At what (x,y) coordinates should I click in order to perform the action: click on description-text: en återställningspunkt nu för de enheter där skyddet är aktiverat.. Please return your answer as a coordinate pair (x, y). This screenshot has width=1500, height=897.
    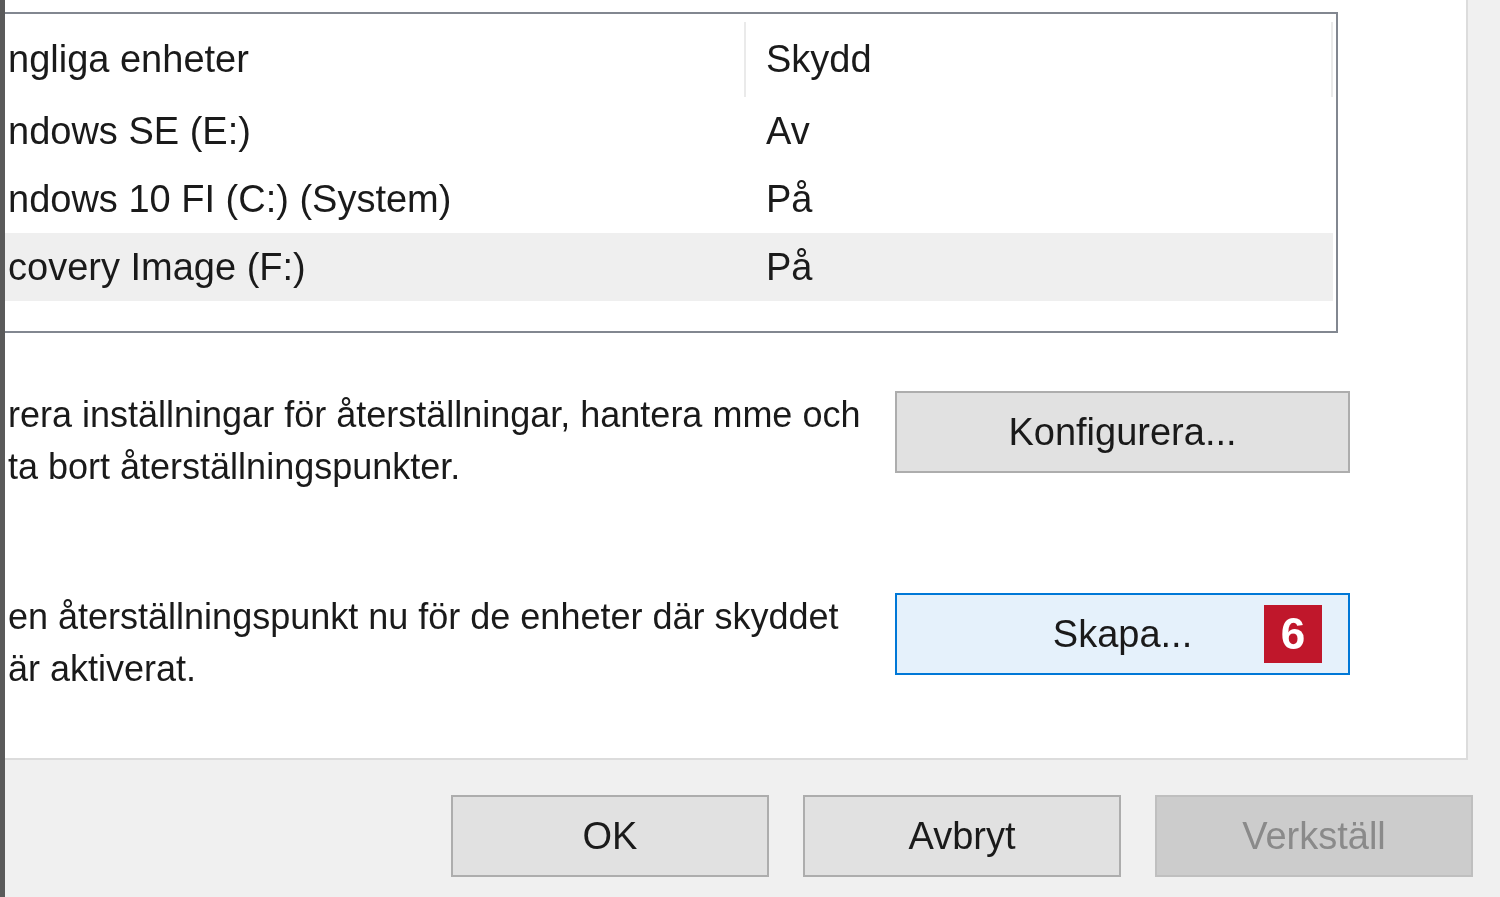
    Looking at the image, I should click on (423, 643).